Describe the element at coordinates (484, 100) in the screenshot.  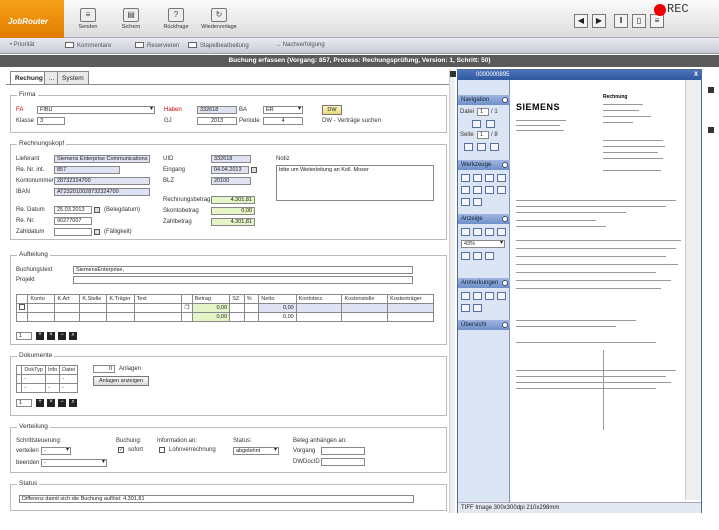
I see `navigation-header: Navigation` at that location.